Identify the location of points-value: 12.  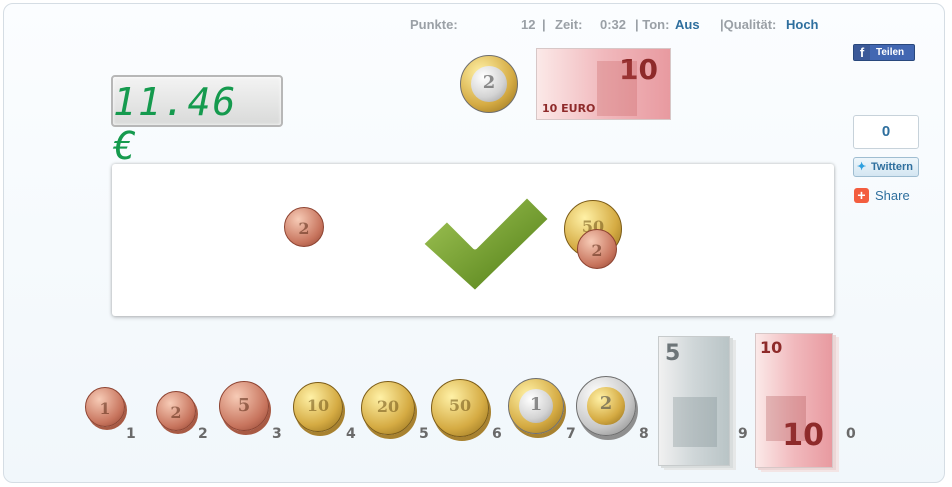
(528, 24).